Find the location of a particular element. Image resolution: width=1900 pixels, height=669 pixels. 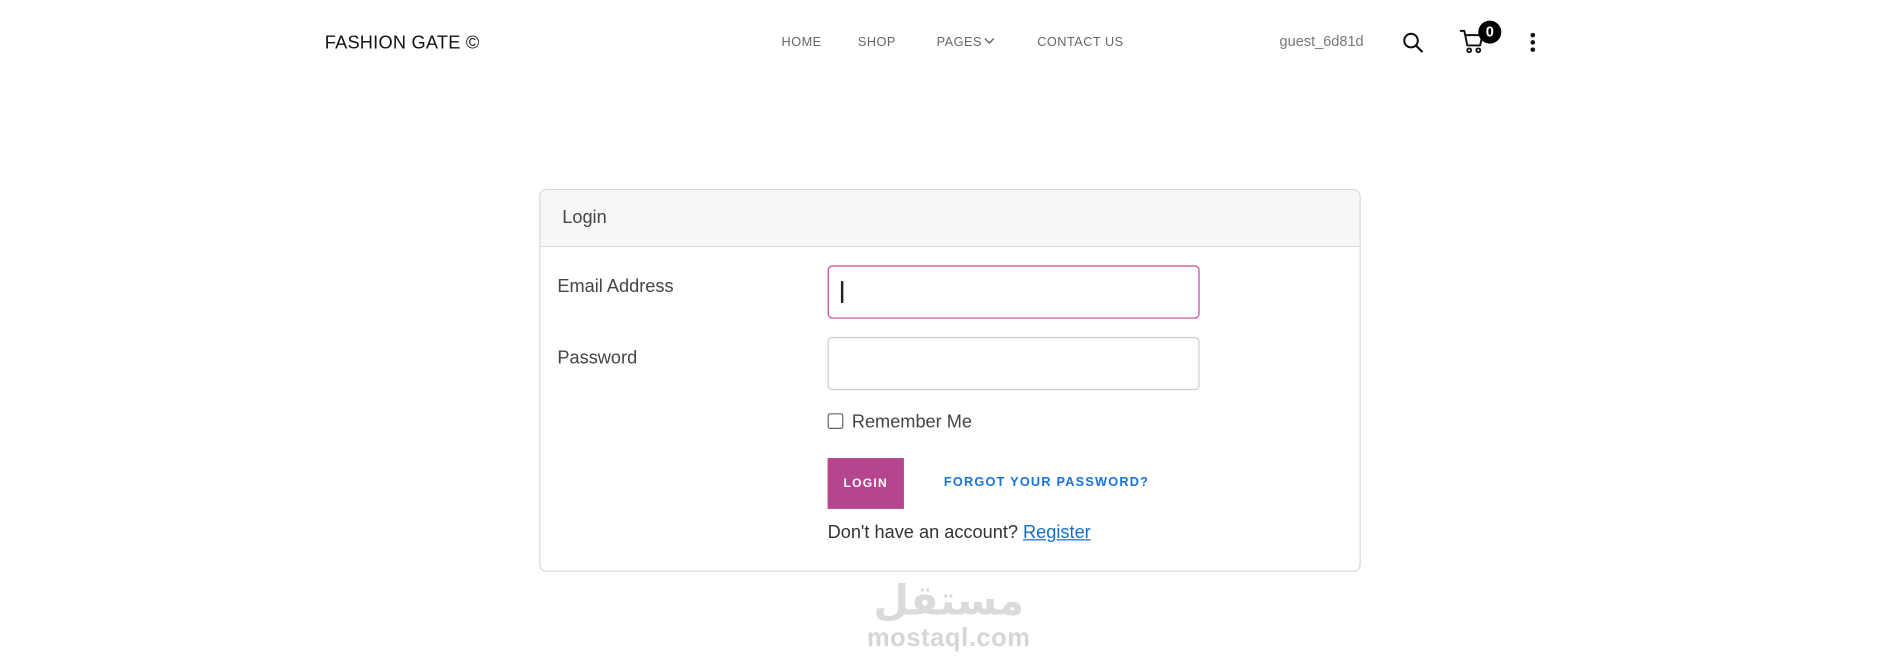

nav-pages-label: PAGES is located at coordinates (959, 42).